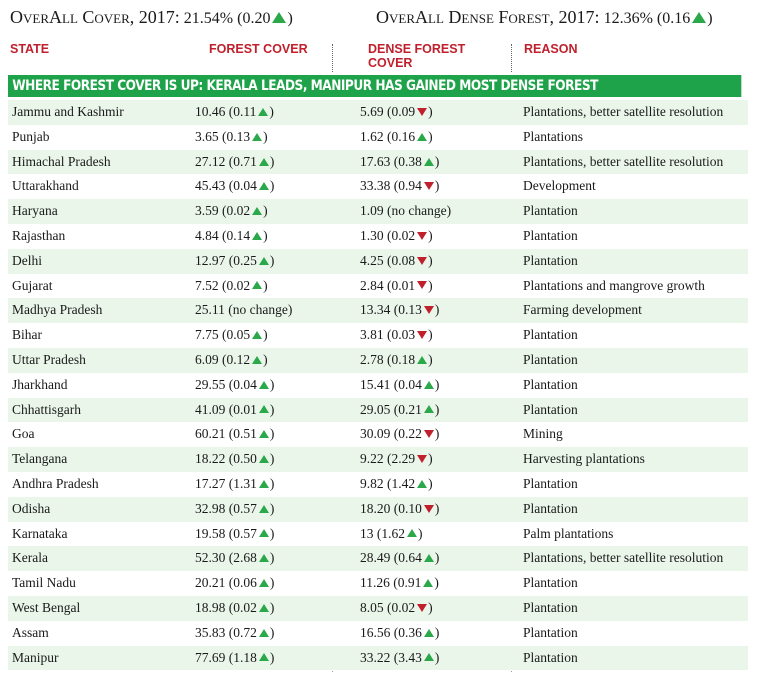 The image size is (759, 675). I want to click on forest-cover-cell-text: 35.83 (0.72, so click(226, 632).